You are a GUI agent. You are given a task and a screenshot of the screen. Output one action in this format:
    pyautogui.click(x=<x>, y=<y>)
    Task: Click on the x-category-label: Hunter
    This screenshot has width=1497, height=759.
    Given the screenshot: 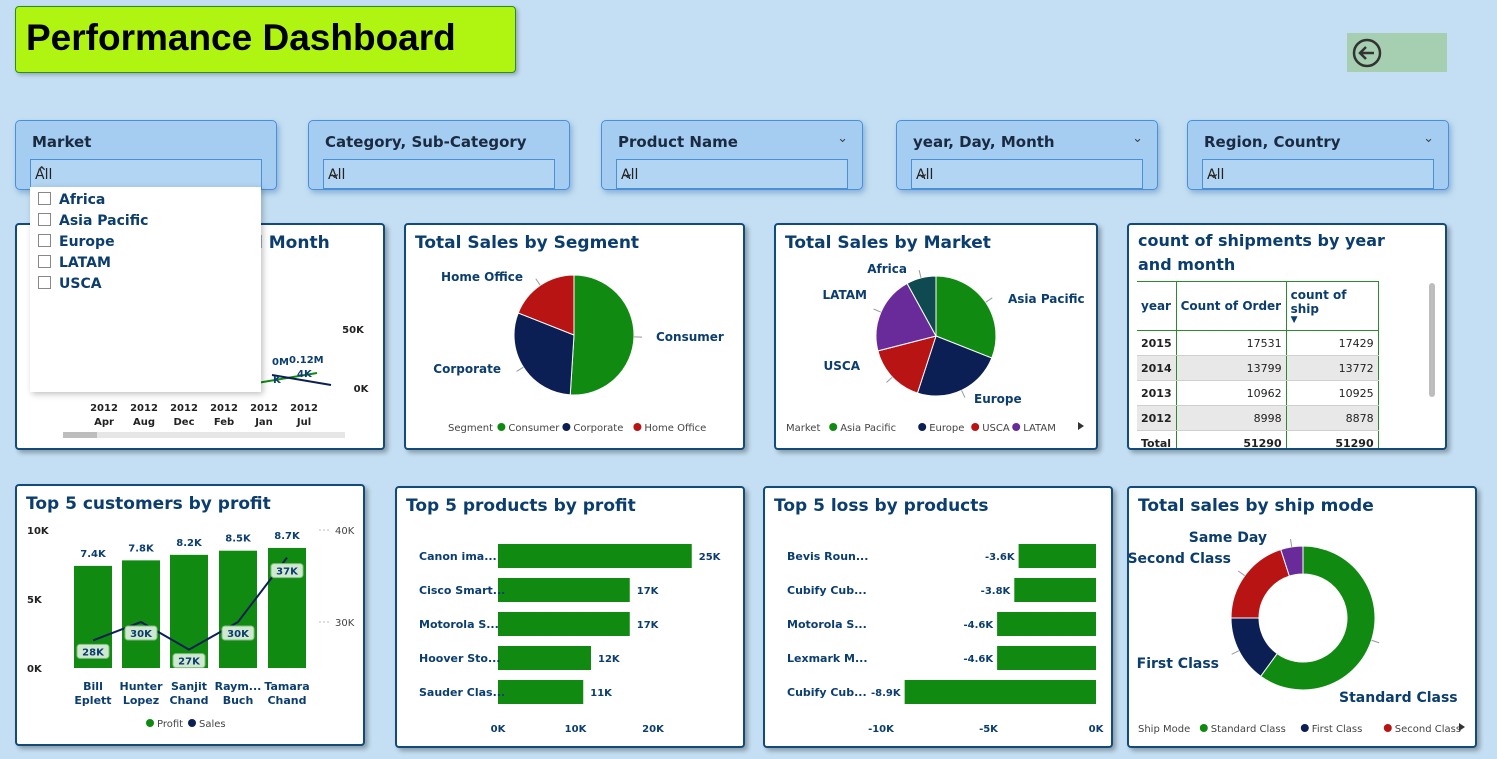 What is the action you would take?
    pyautogui.click(x=141, y=686)
    